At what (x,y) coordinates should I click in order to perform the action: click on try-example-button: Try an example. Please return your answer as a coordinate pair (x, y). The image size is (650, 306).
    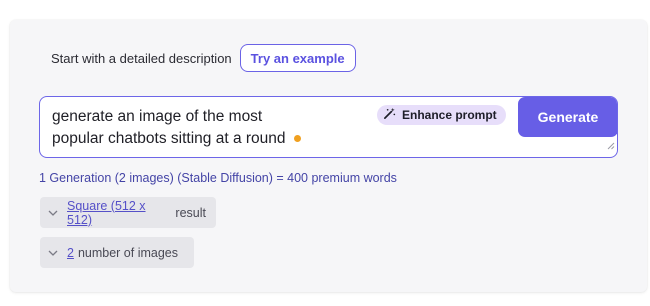
    Looking at the image, I should click on (297, 58).